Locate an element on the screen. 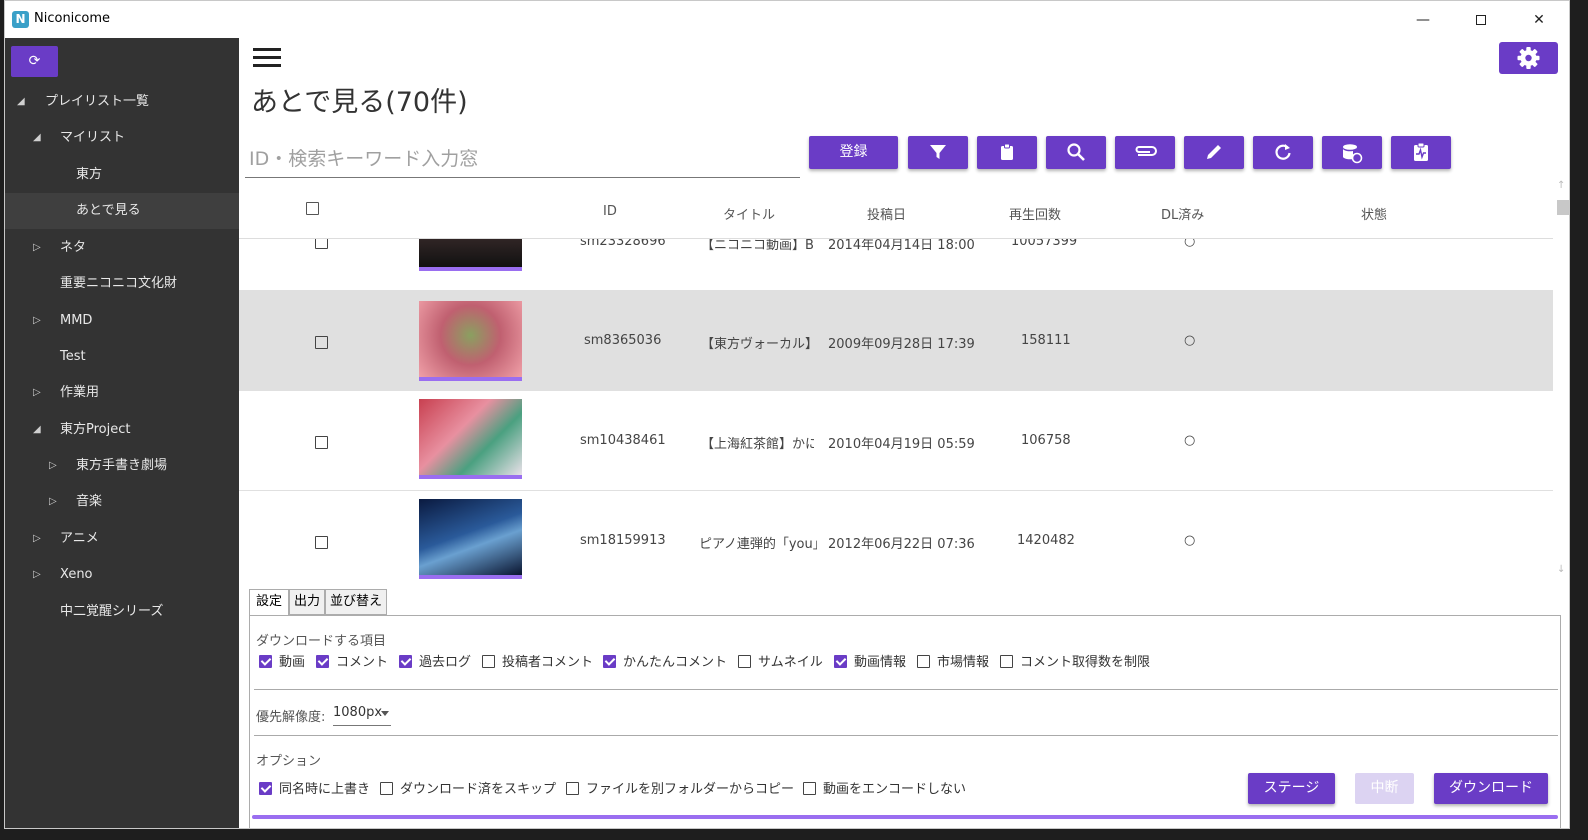 The image size is (1588, 840). copy-from-folder-checkbox: ファイルを別フォルダーからコピー is located at coordinates (680, 790).